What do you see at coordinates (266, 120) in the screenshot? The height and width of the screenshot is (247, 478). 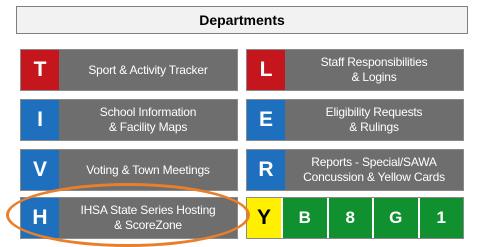 I see `tile-letter-e: E` at bounding box center [266, 120].